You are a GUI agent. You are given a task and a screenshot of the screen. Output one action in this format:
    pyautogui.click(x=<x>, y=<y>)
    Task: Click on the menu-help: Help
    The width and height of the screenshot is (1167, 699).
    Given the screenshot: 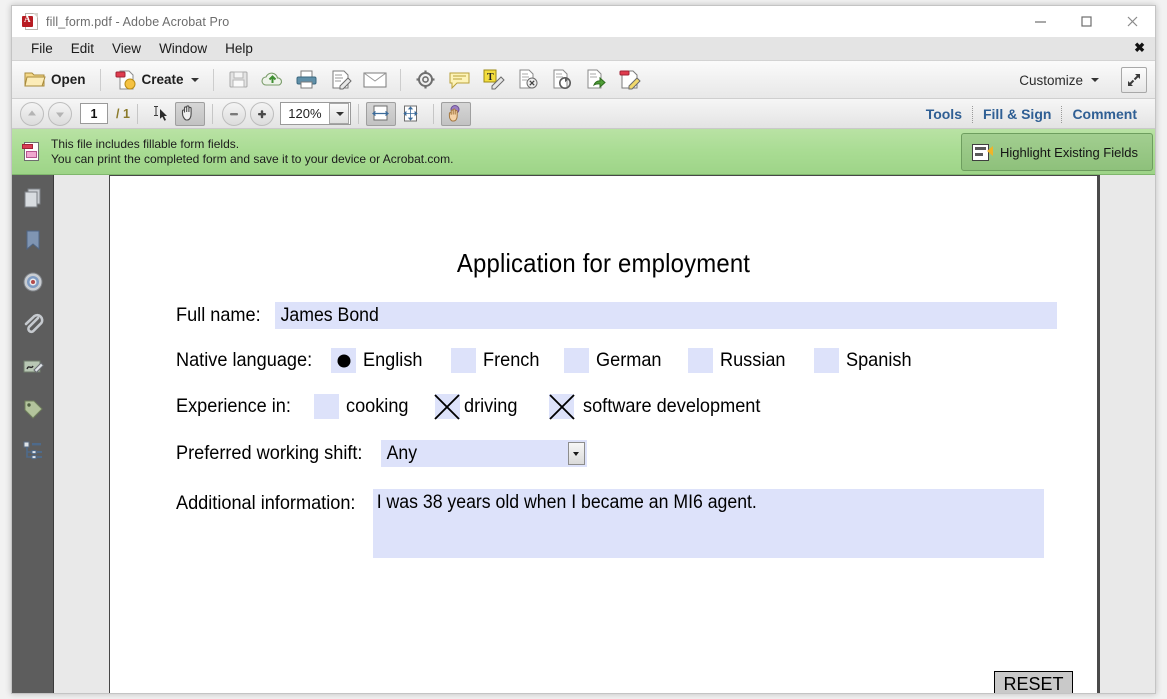 What is the action you would take?
    pyautogui.click(x=239, y=49)
    